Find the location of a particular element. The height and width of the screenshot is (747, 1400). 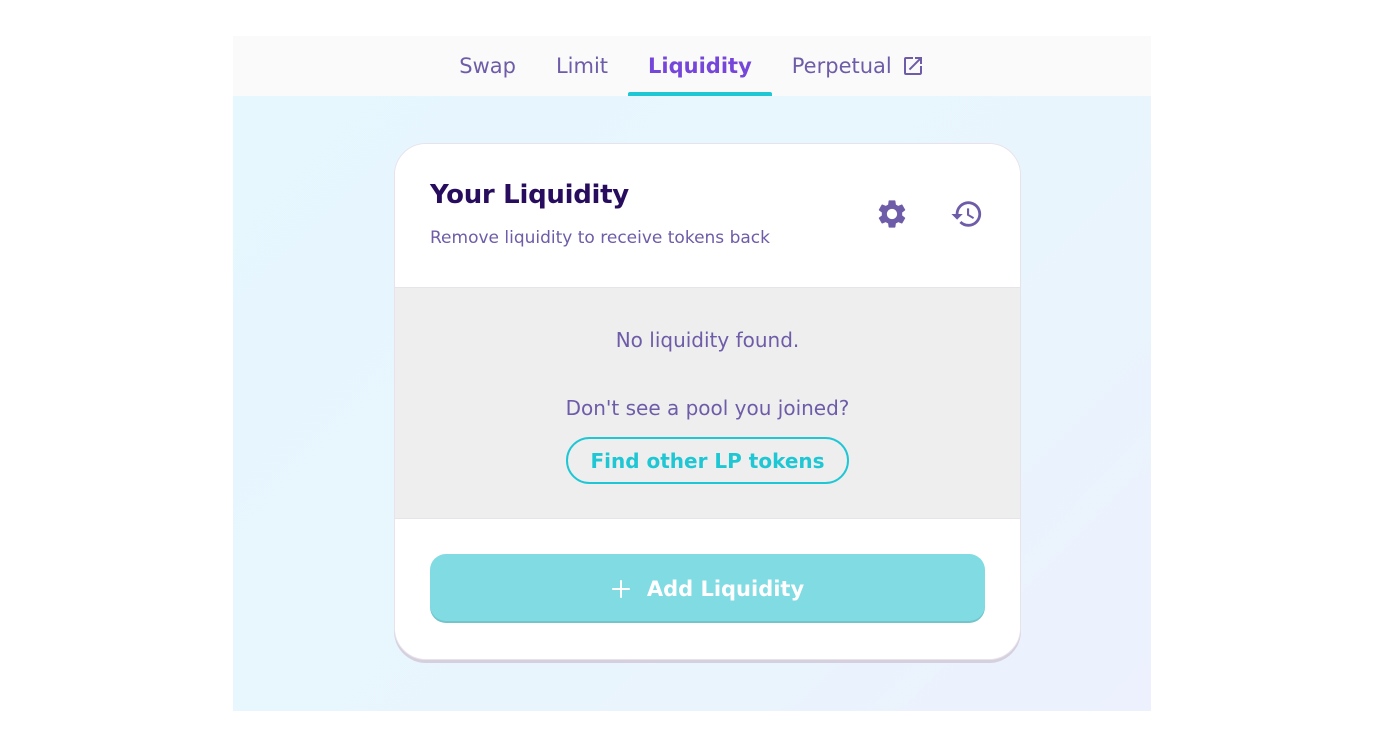

card-title: Your Liquidity is located at coordinates (529, 195).